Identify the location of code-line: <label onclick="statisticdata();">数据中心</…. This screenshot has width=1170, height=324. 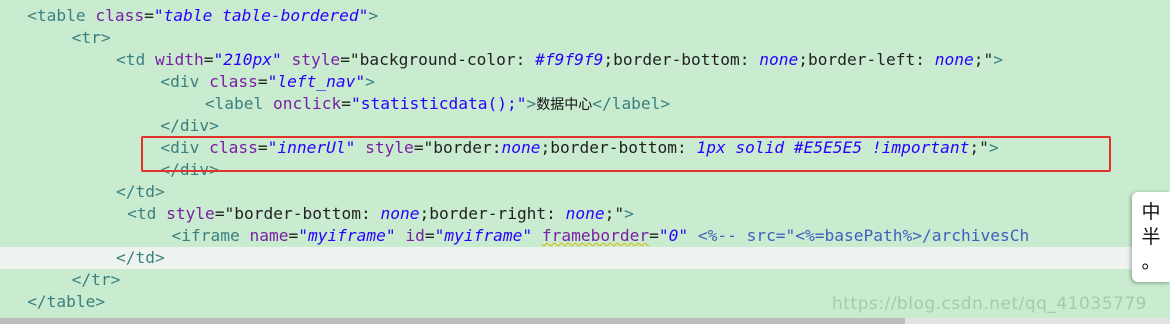
(585, 104).